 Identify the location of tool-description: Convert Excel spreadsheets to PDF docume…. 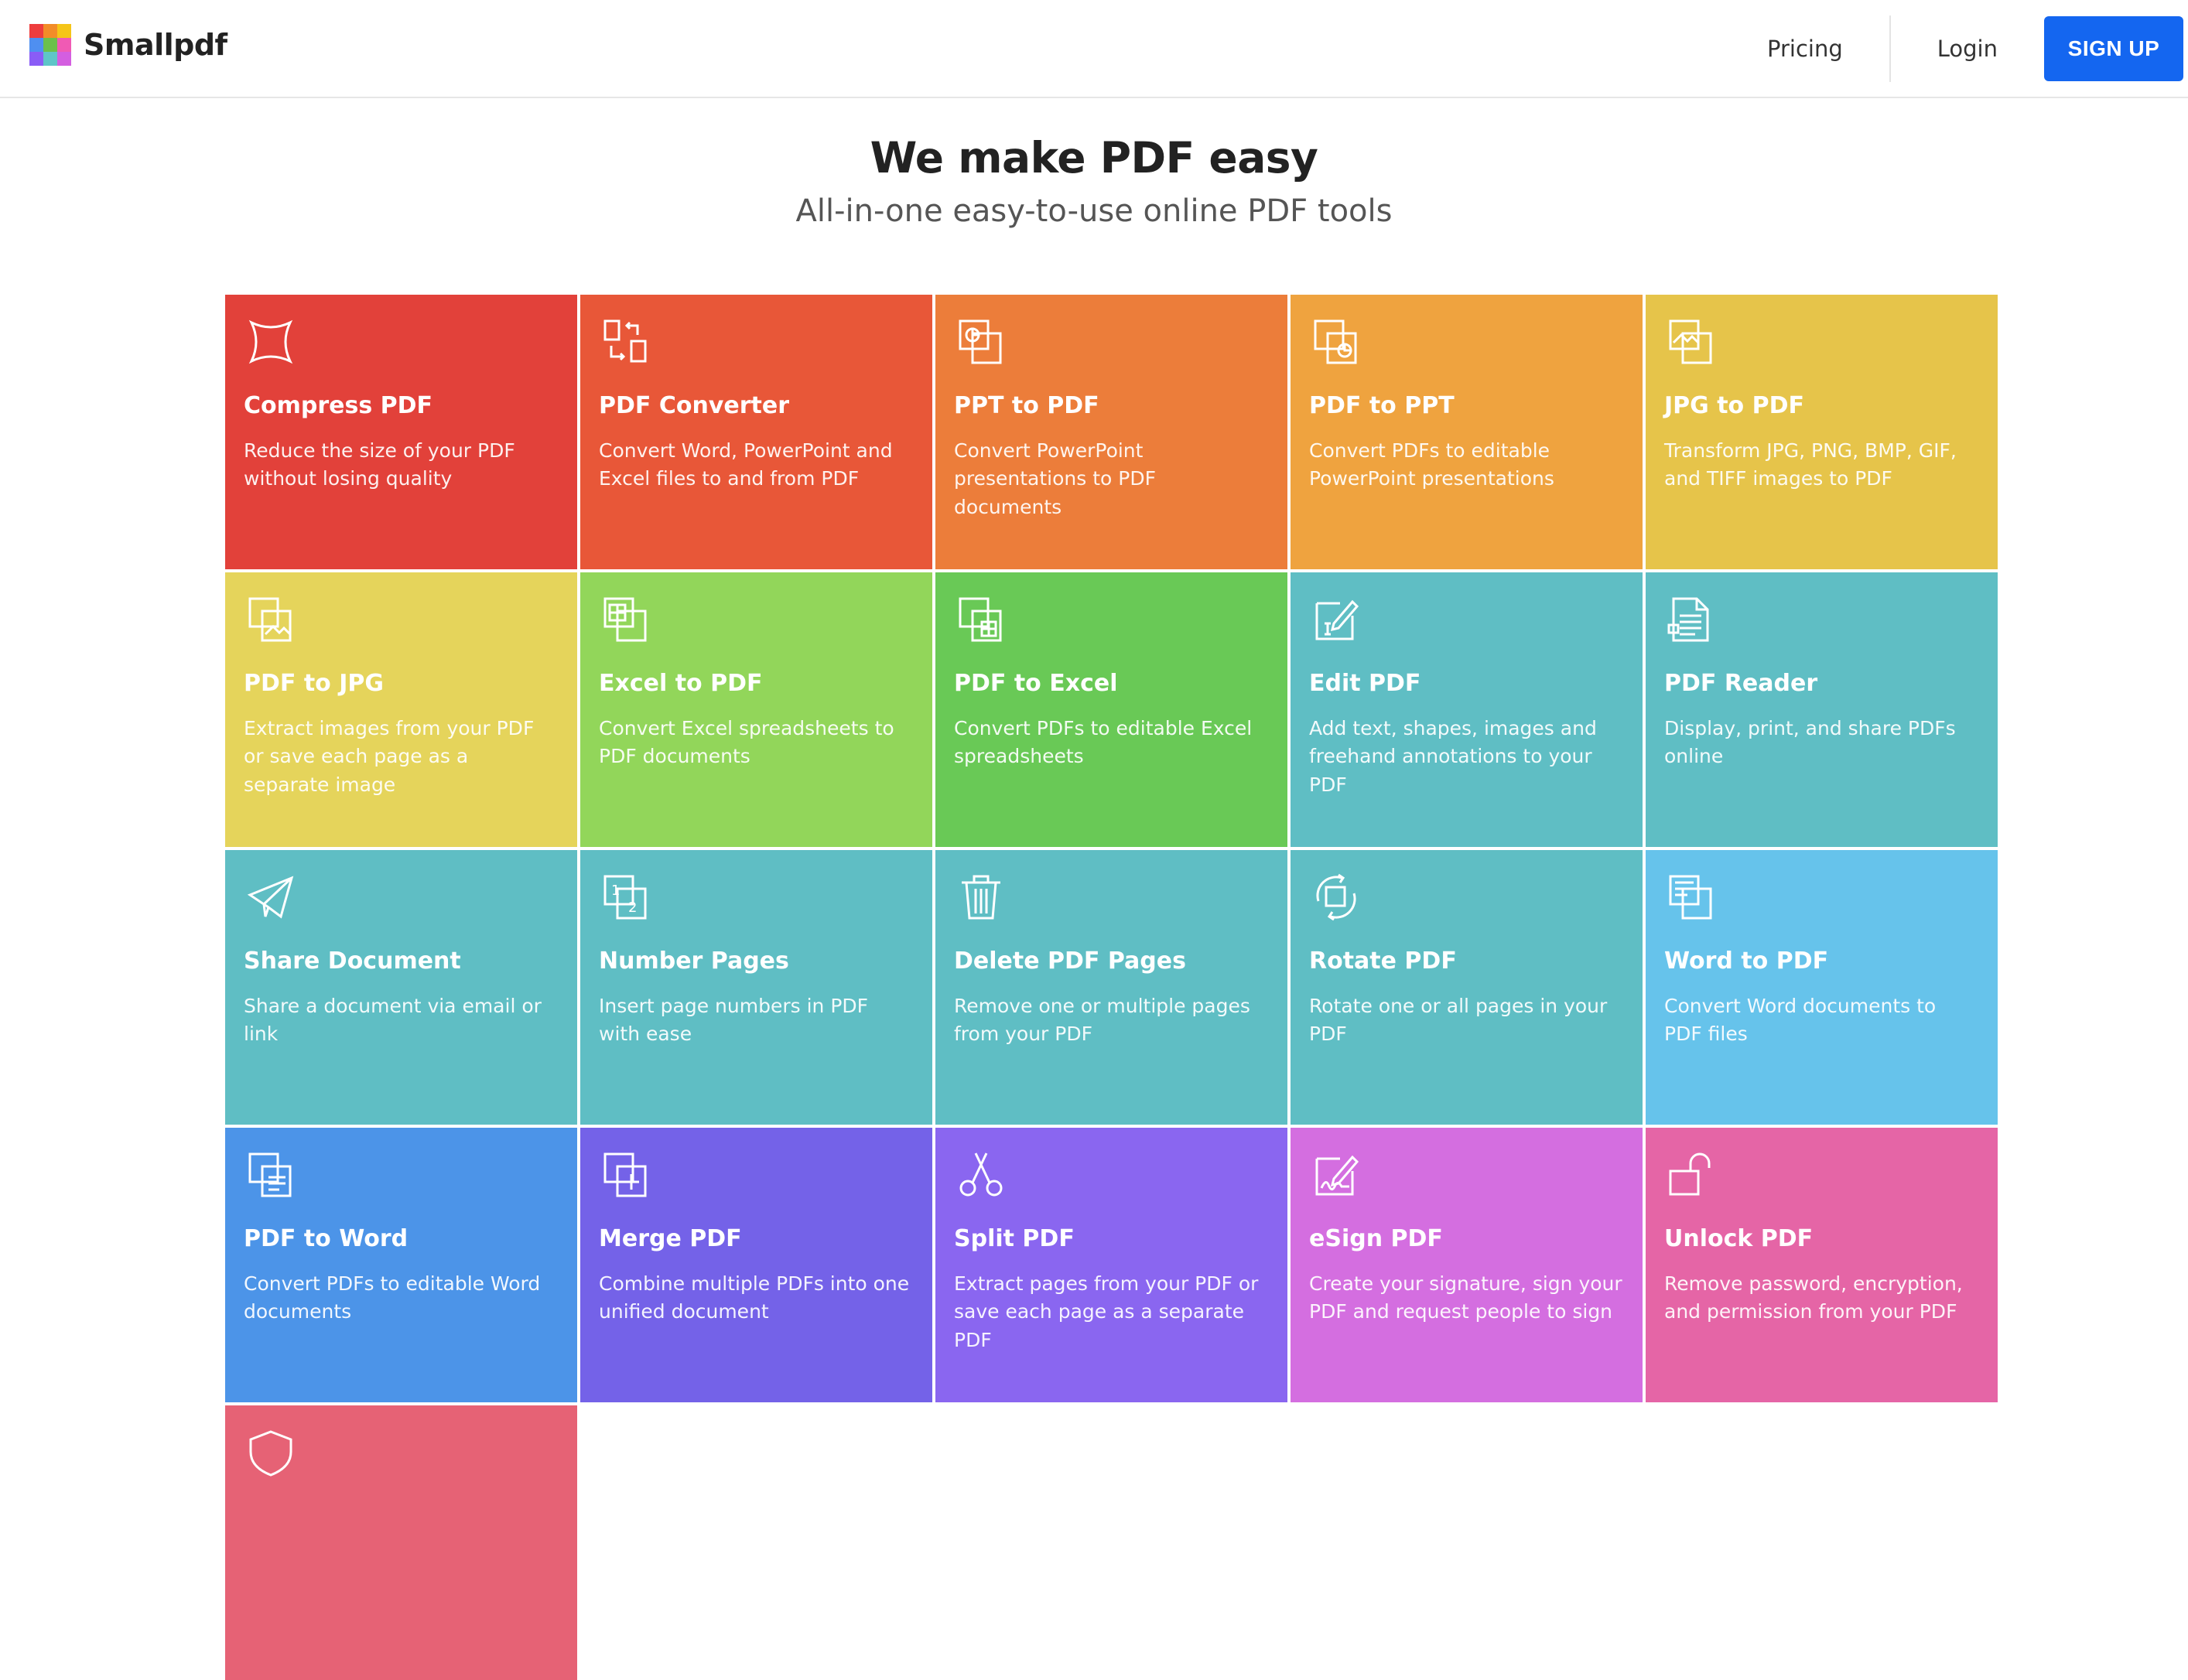
(746, 743).